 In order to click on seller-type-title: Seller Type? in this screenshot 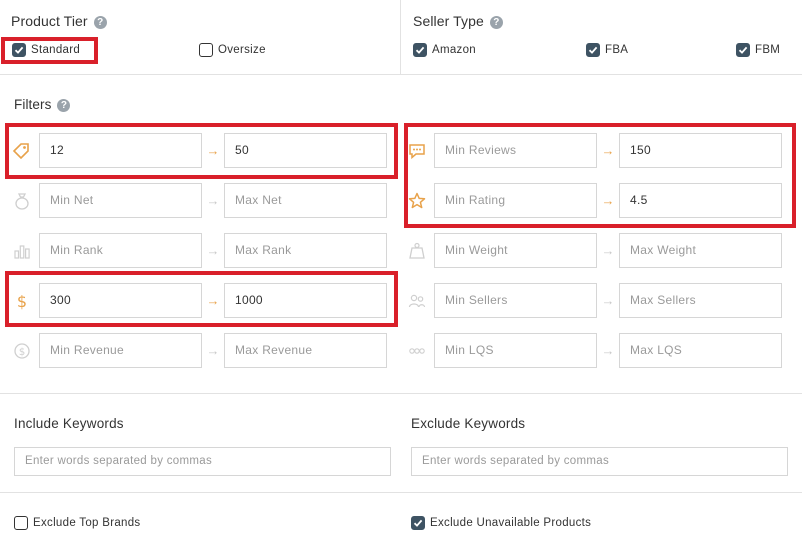, I will do `click(458, 21)`.